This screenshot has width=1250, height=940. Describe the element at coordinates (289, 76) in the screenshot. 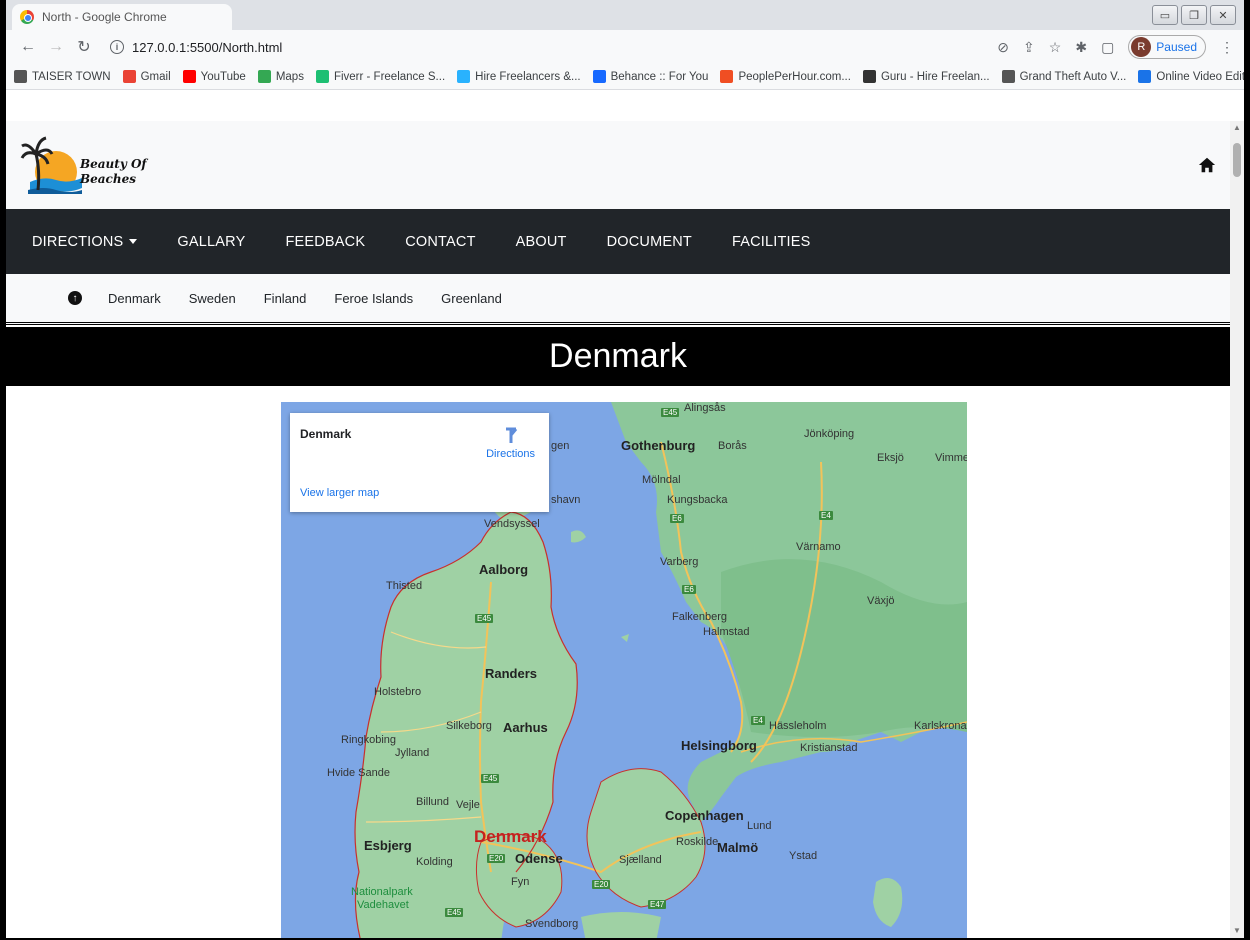

I see `bookmark-label: Maps` at that location.